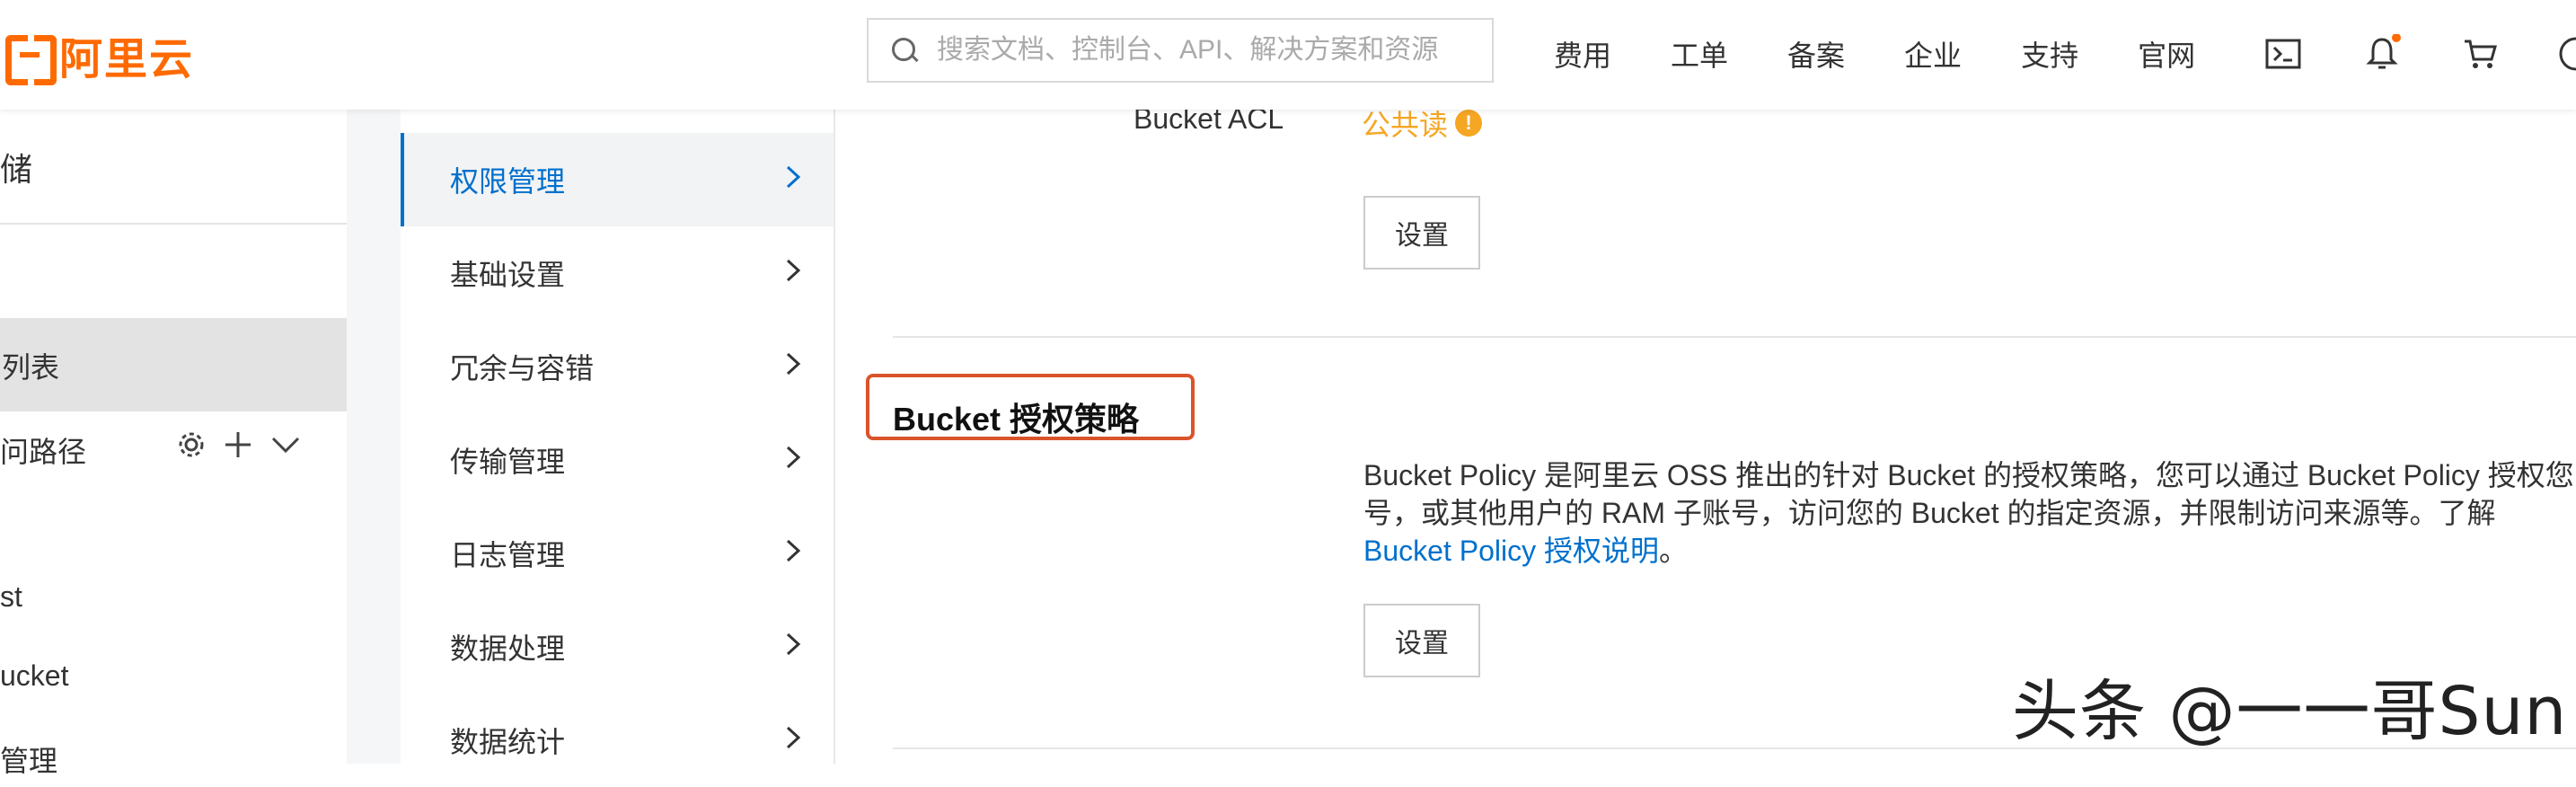  I want to click on aliyun-logo: 阿里云, so click(97, 56).